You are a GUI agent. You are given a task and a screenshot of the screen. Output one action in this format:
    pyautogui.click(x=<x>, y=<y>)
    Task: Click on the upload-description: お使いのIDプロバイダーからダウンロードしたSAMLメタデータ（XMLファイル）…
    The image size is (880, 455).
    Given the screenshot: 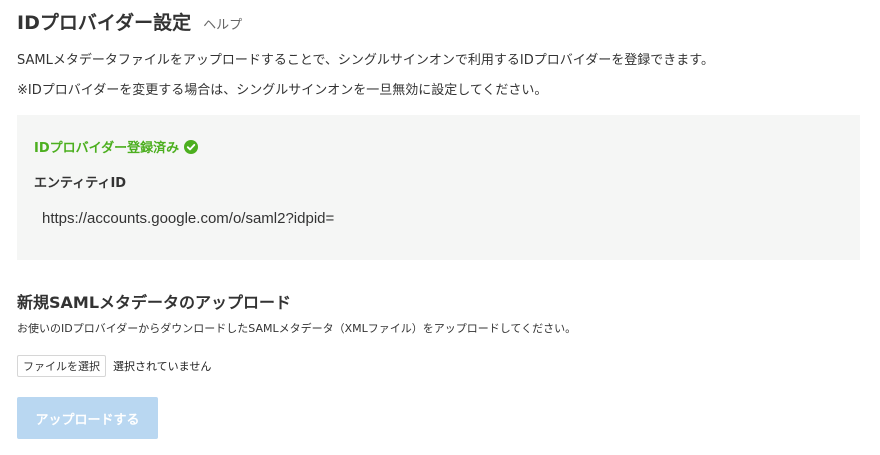 What is the action you would take?
    pyautogui.click(x=297, y=328)
    